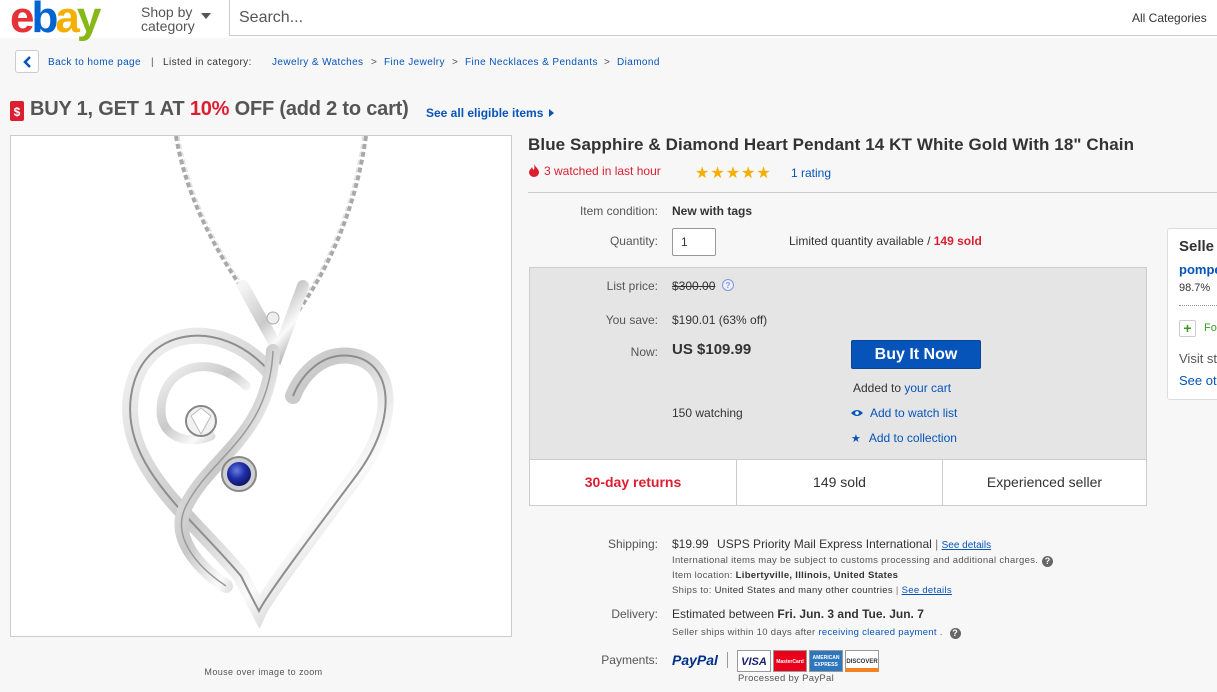 The image size is (1217, 692). I want to click on added-to-cart: Added to your cart, so click(902, 388).